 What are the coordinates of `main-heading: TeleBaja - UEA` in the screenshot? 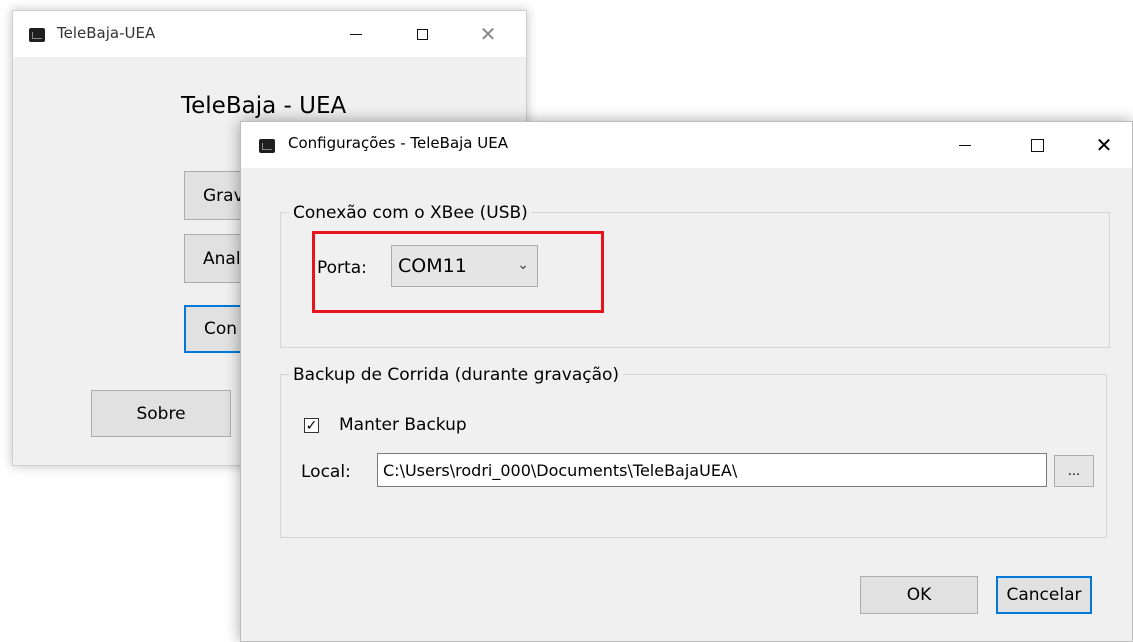 It's located at (264, 106).